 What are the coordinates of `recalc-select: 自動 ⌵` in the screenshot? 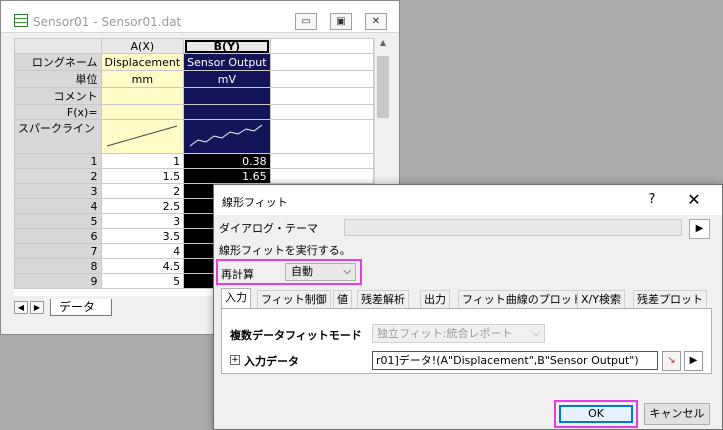 It's located at (320, 272).